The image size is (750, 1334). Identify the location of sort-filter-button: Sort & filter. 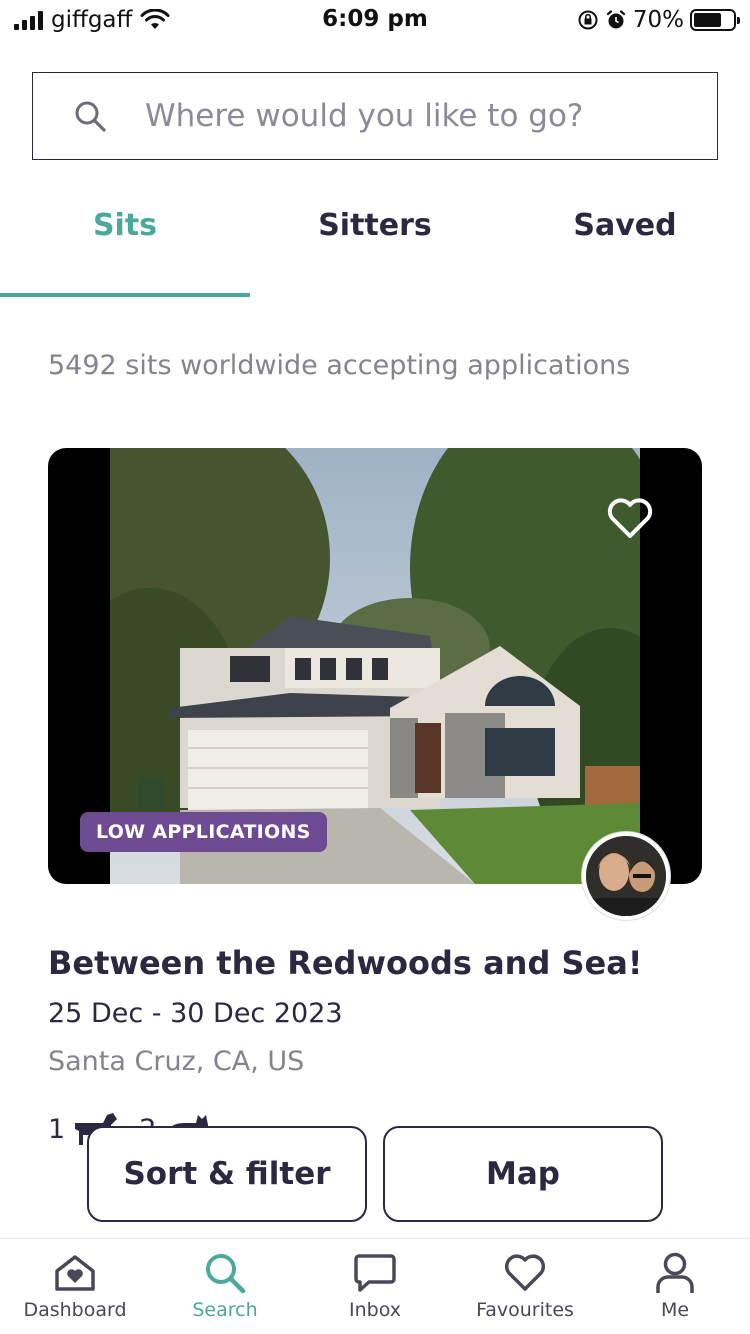
(227, 1174).